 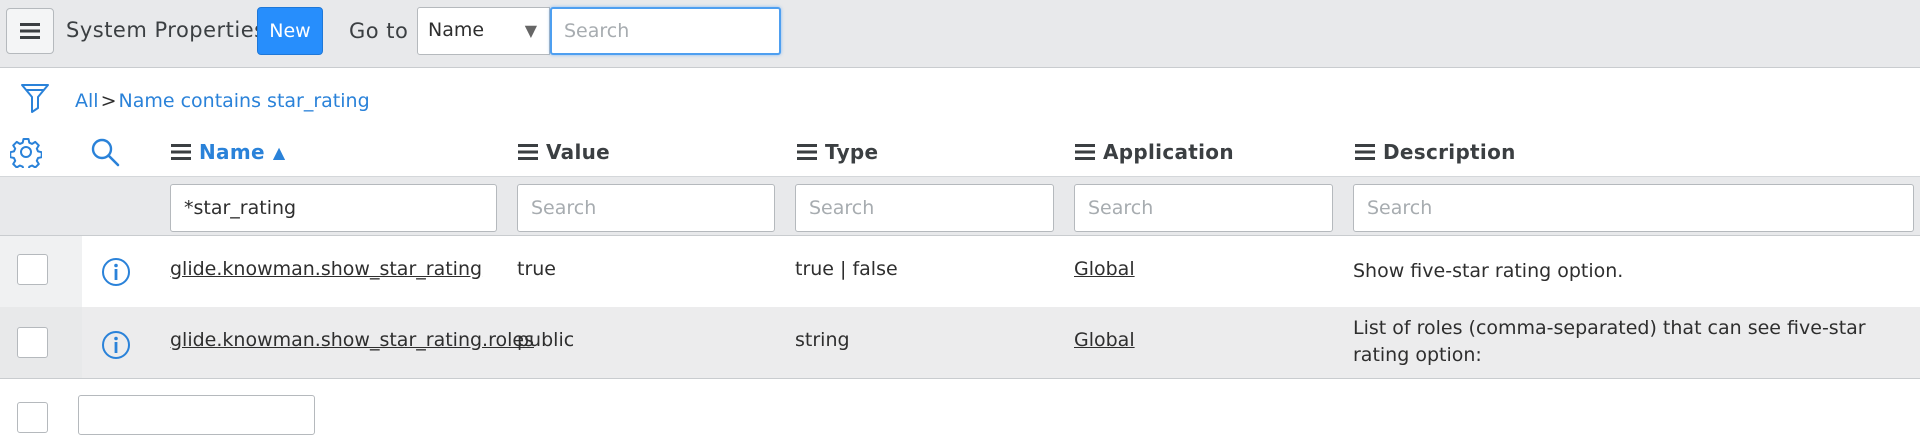 What do you see at coordinates (166, 30) in the screenshot?
I see `list-title: System Properties` at bounding box center [166, 30].